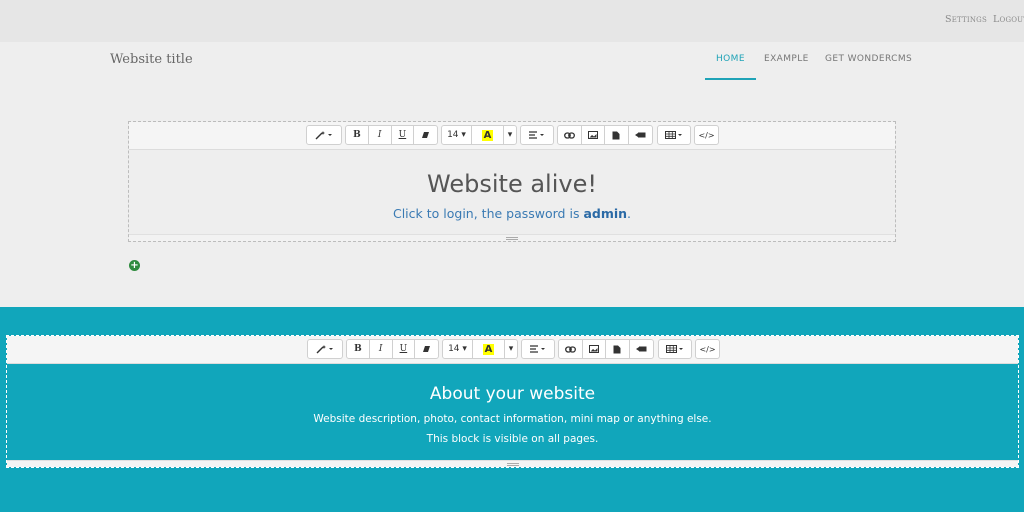 This screenshot has width=1024, height=512. Describe the element at coordinates (151, 59) in the screenshot. I see `site-title: Website title` at that location.